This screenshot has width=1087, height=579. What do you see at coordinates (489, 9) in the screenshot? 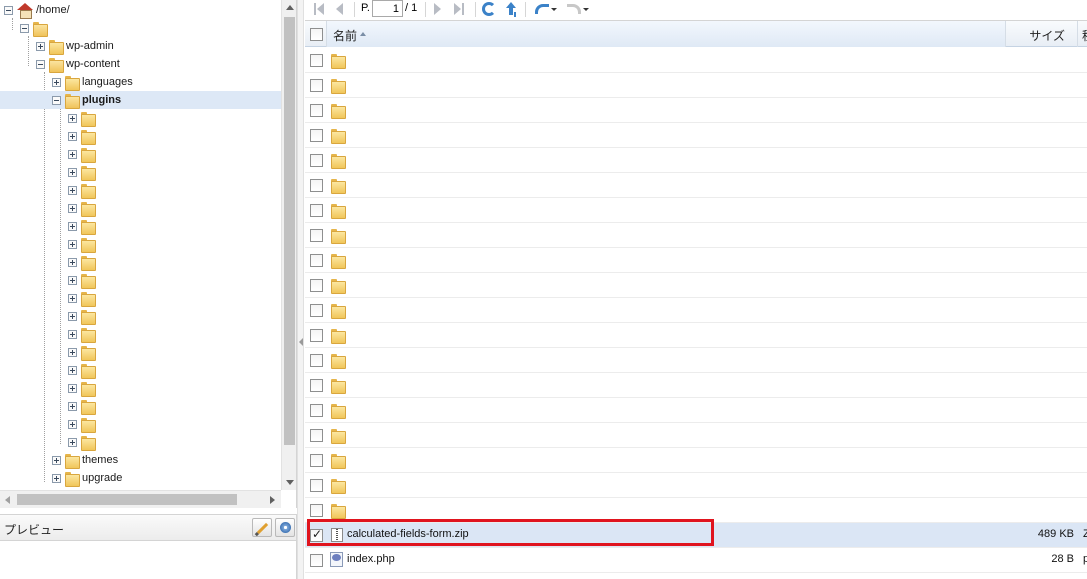
I see `refresh-button` at bounding box center [489, 9].